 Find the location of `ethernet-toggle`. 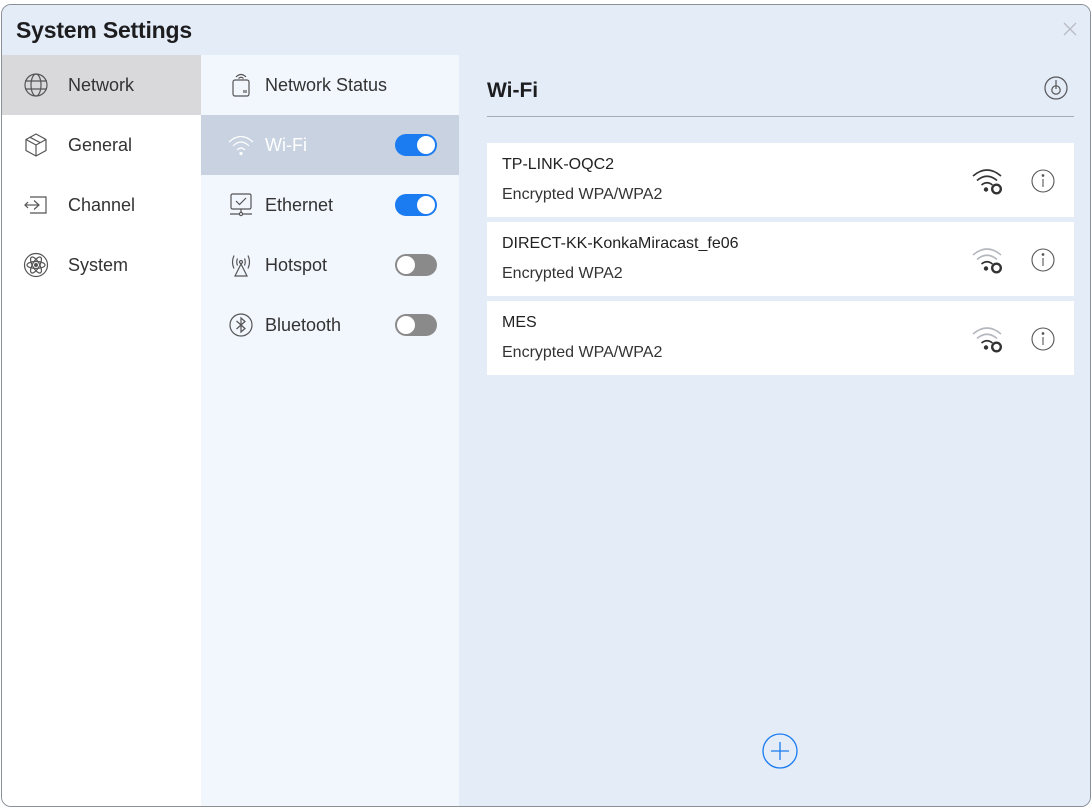

ethernet-toggle is located at coordinates (416, 205).